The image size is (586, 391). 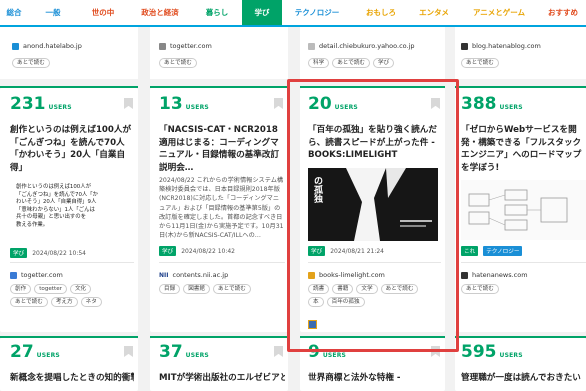 I want to click on book-cover-image, so click(x=373, y=204).